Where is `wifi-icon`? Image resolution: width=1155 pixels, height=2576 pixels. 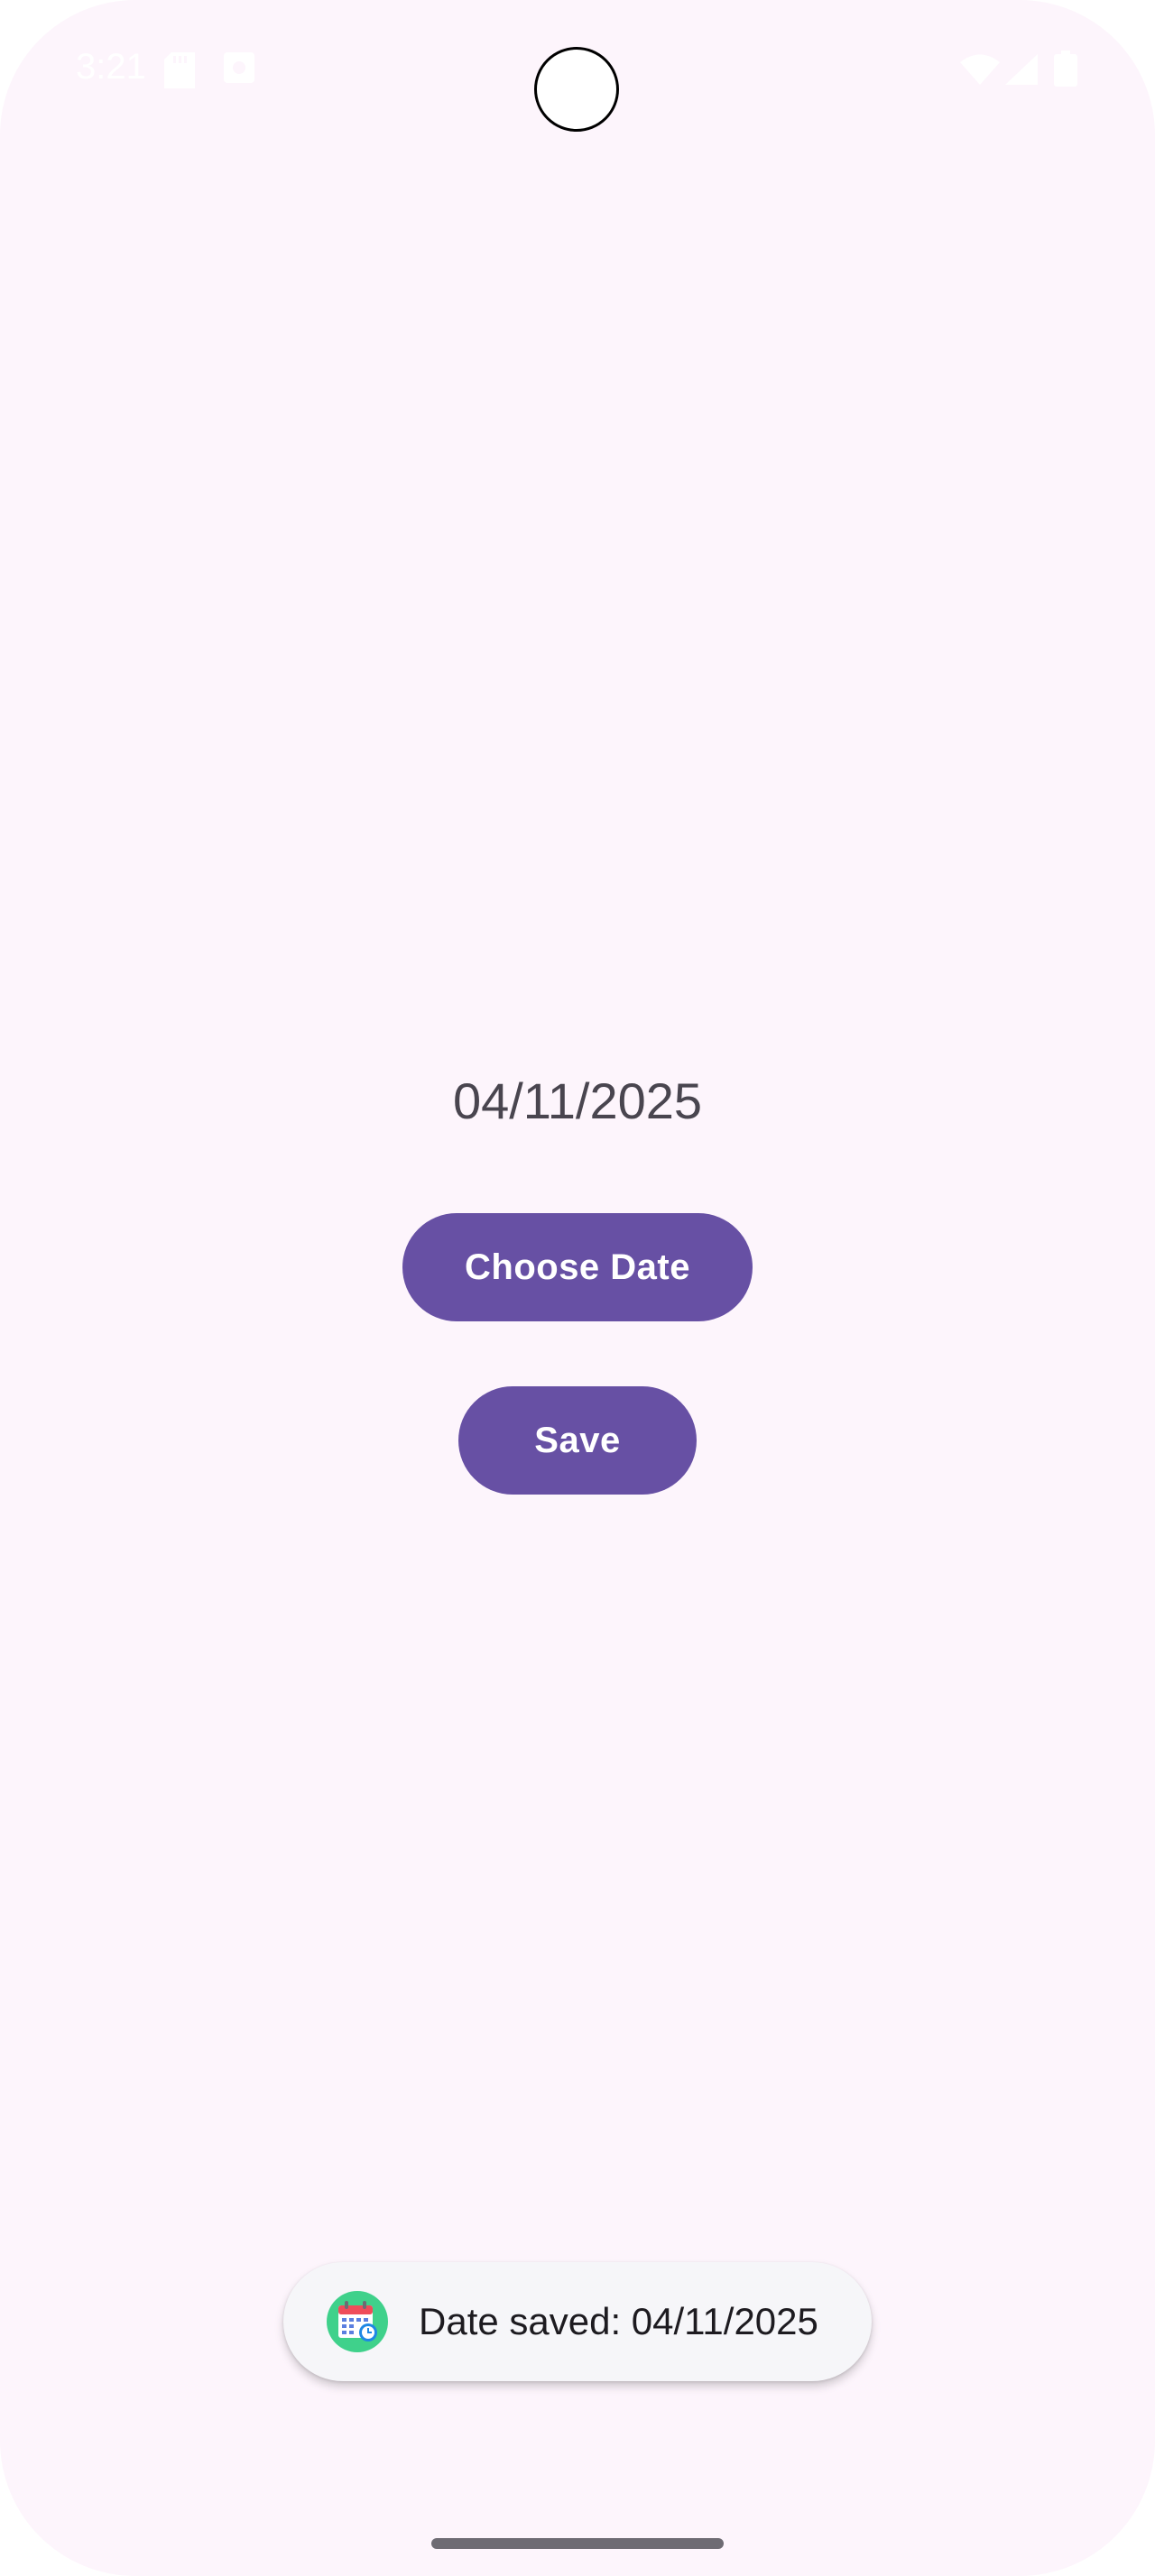
wifi-icon is located at coordinates (980, 71).